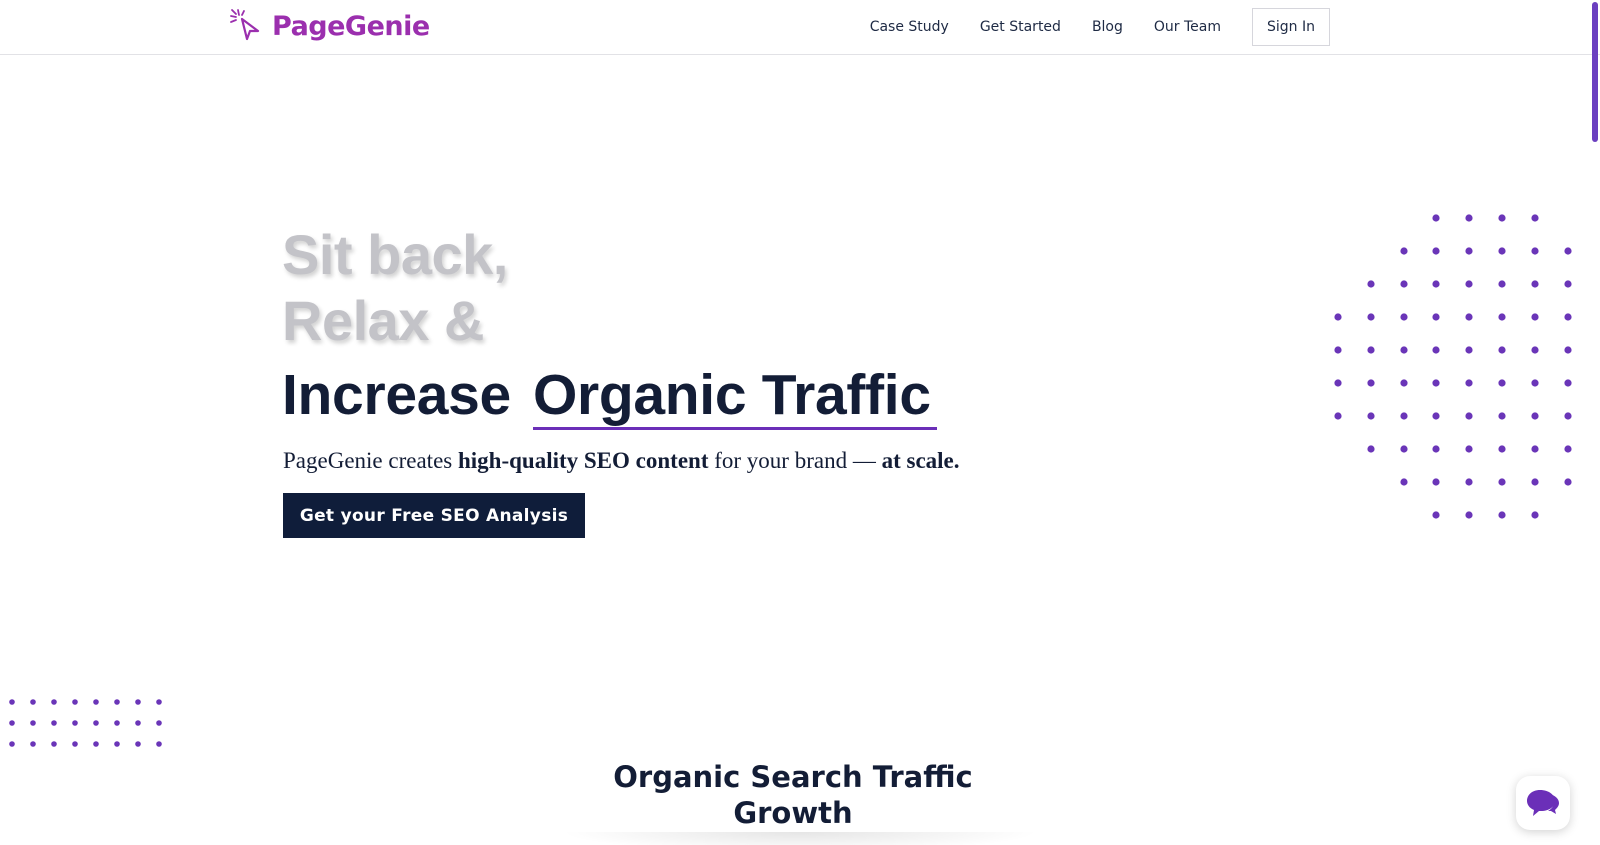 This screenshot has width=1600, height=845. What do you see at coordinates (734, 428) in the screenshot?
I see `accent-underline` at bounding box center [734, 428].